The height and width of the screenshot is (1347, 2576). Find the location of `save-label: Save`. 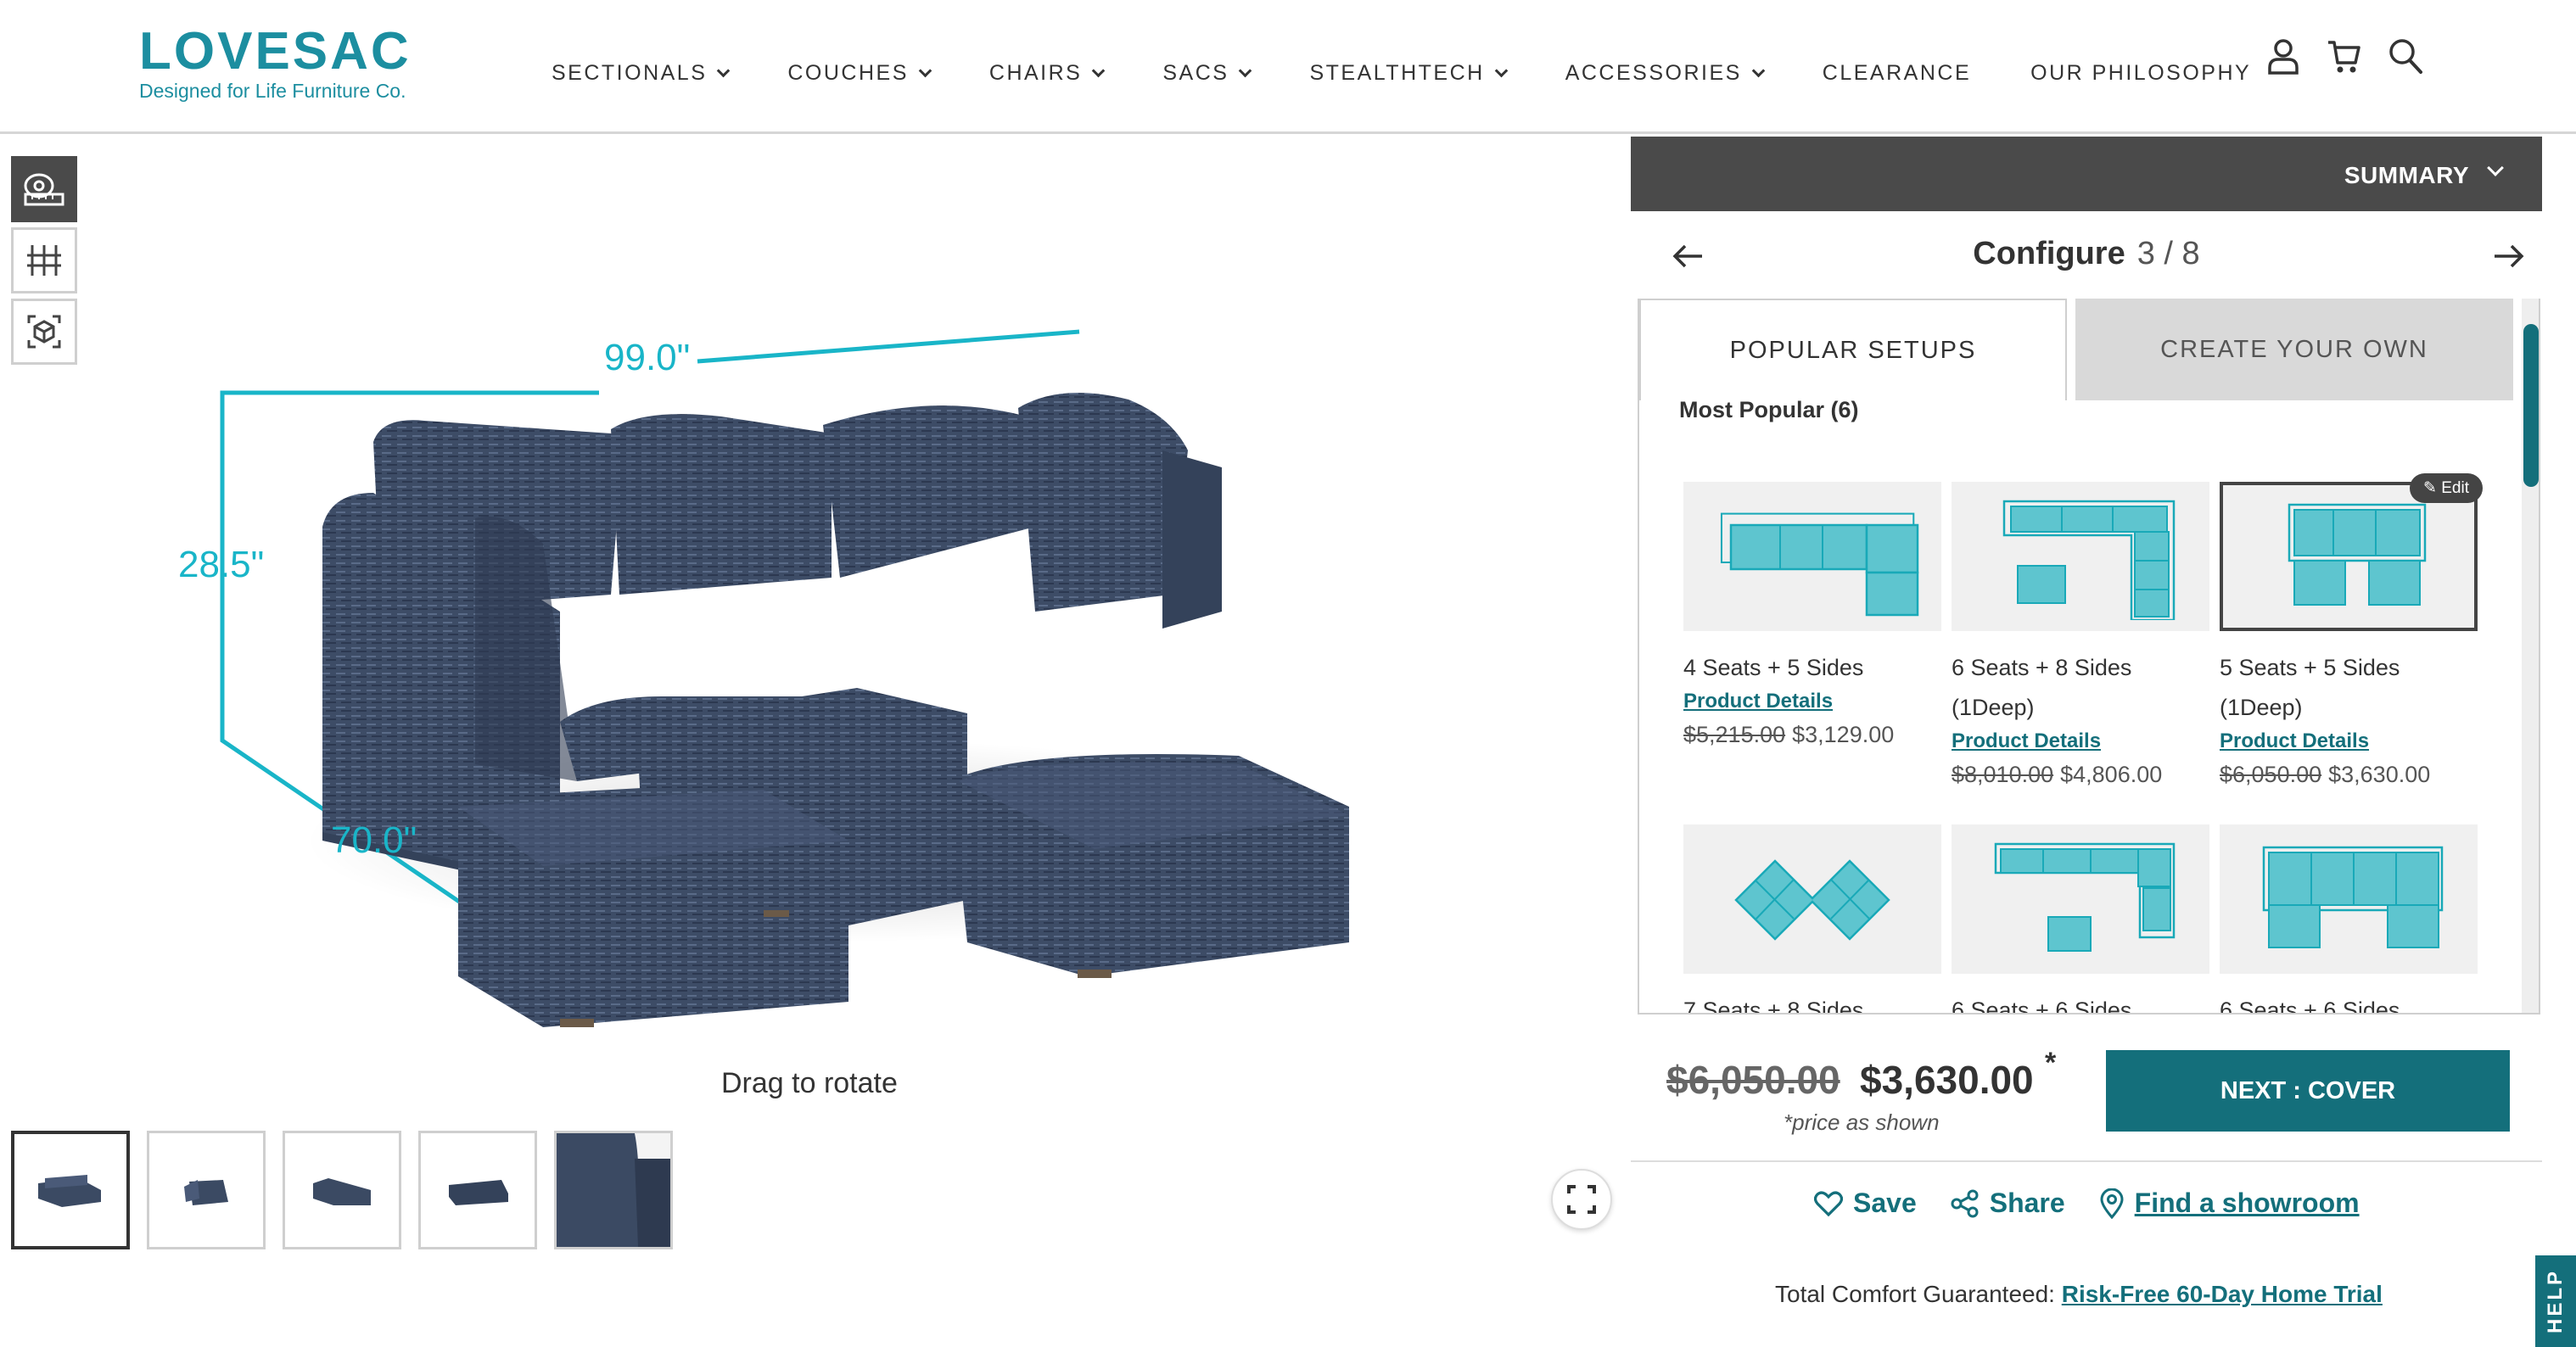

save-label: Save is located at coordinates (1885, 1203).